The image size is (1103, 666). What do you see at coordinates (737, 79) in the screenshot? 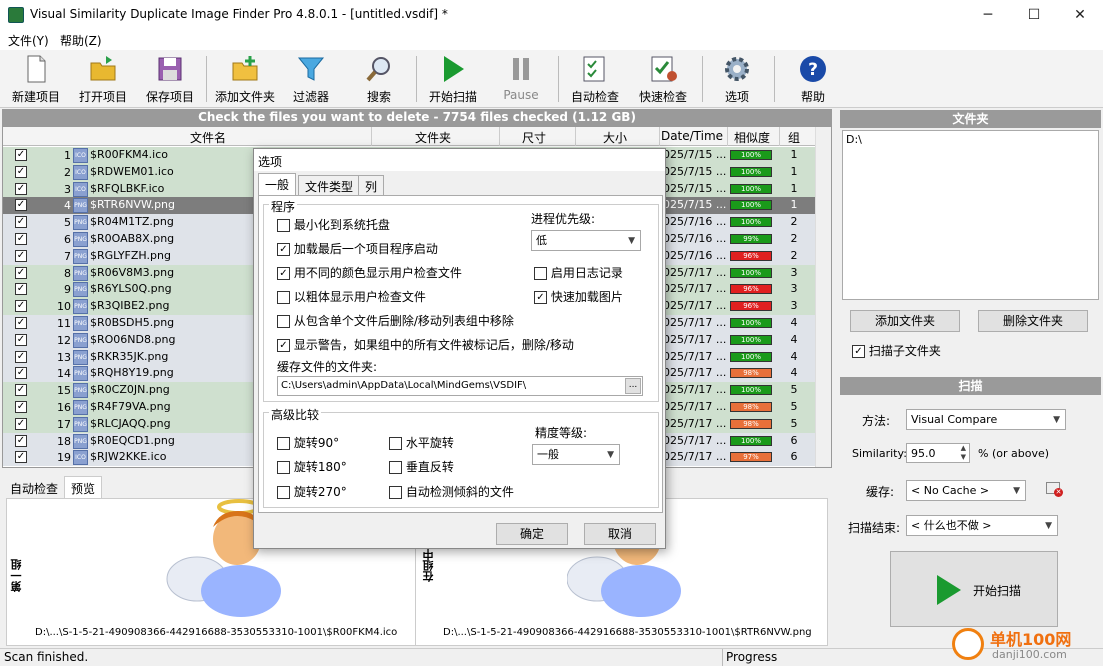
I see `options-button: 选项` at bounding box center [737, 79].